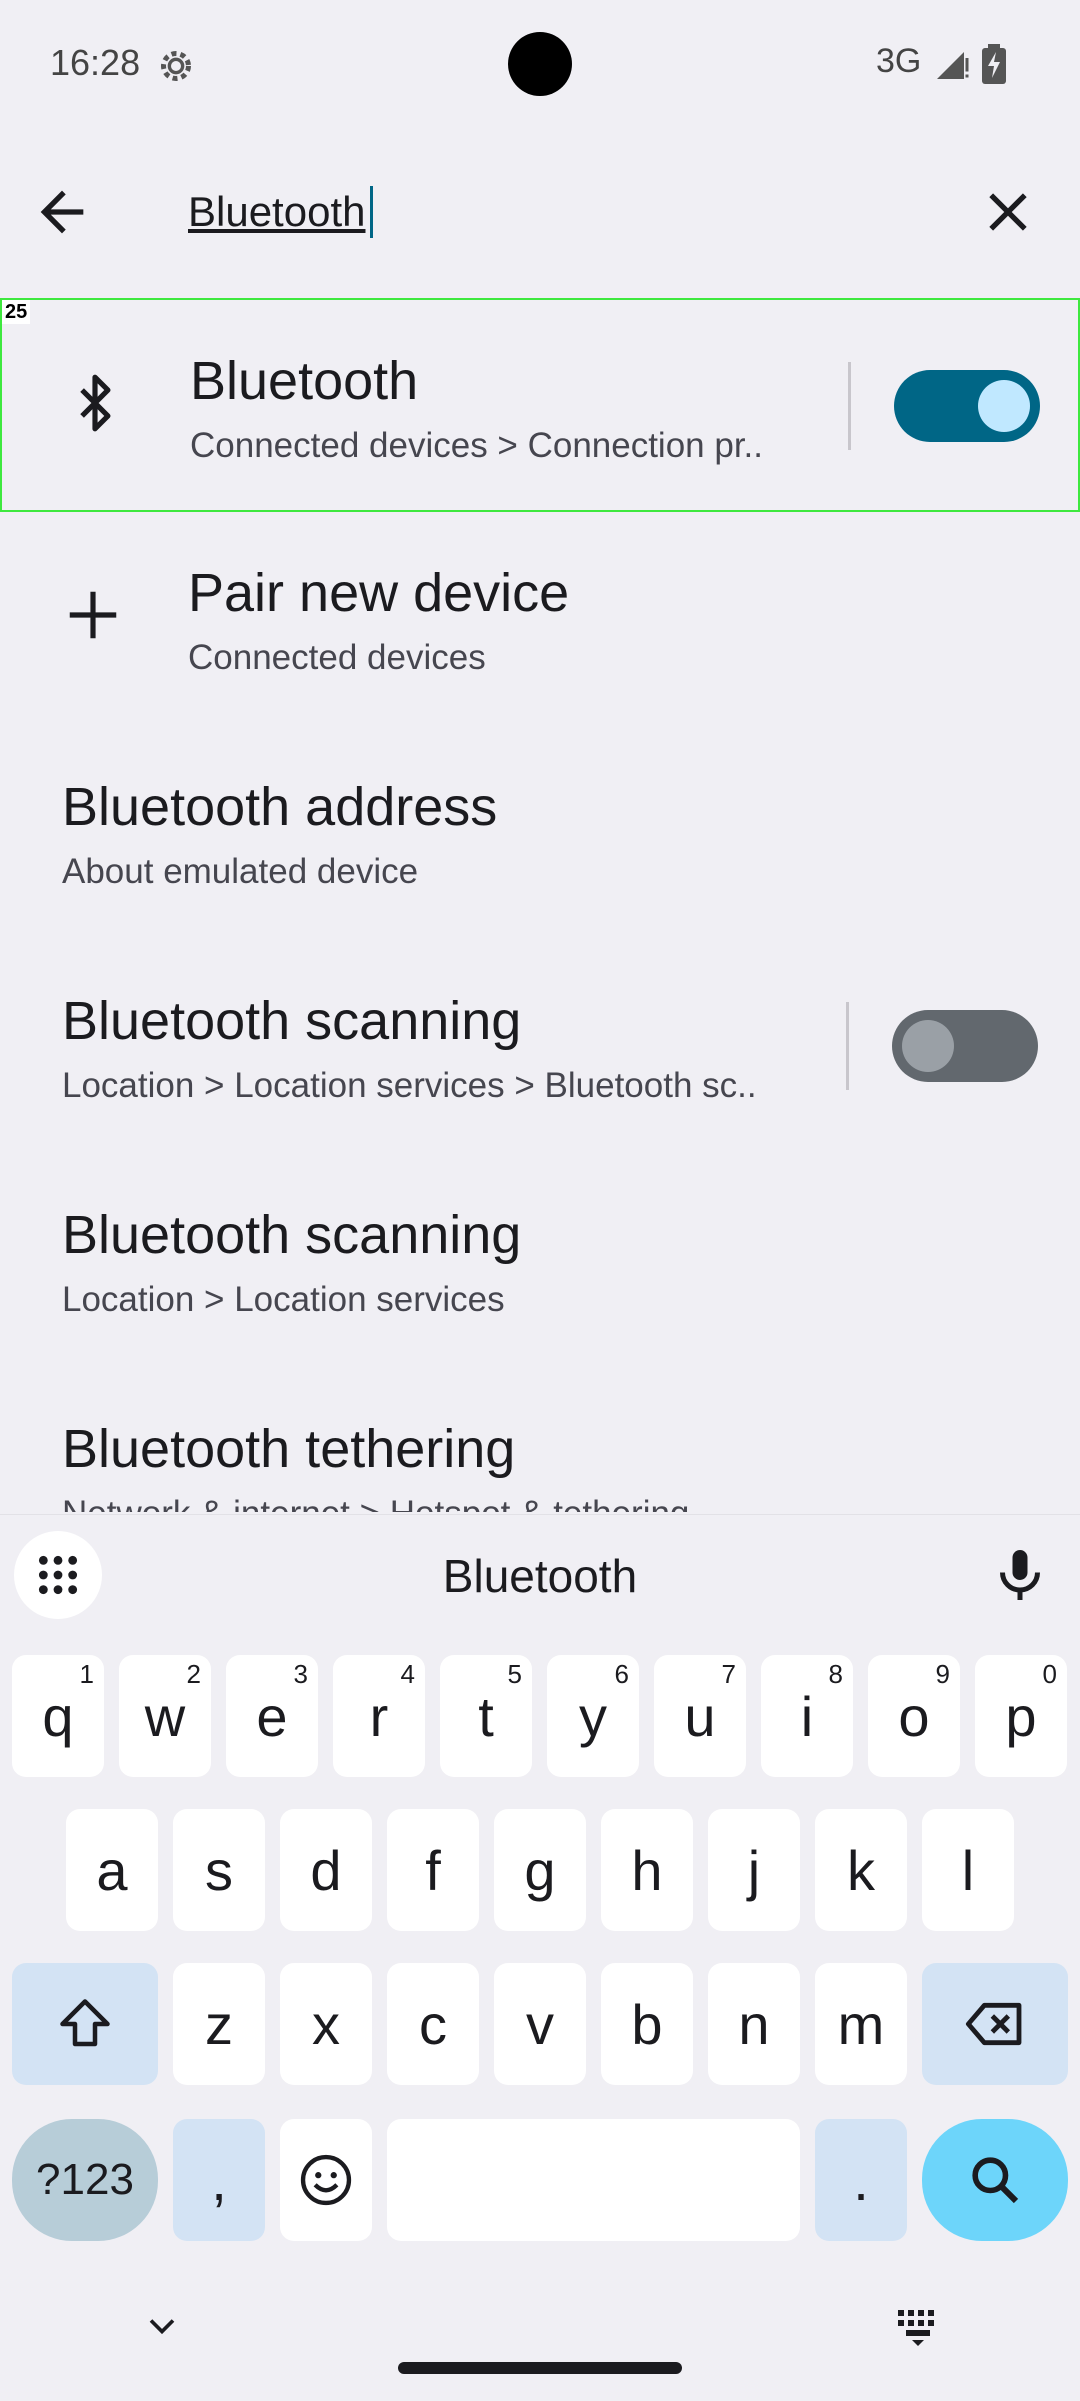 This screenshot has width=1080, height=2401. What do you see at coordinates (219, 2180) in the screenshot?
I see `comma-key: ,` at bounding box center [219, 2180].